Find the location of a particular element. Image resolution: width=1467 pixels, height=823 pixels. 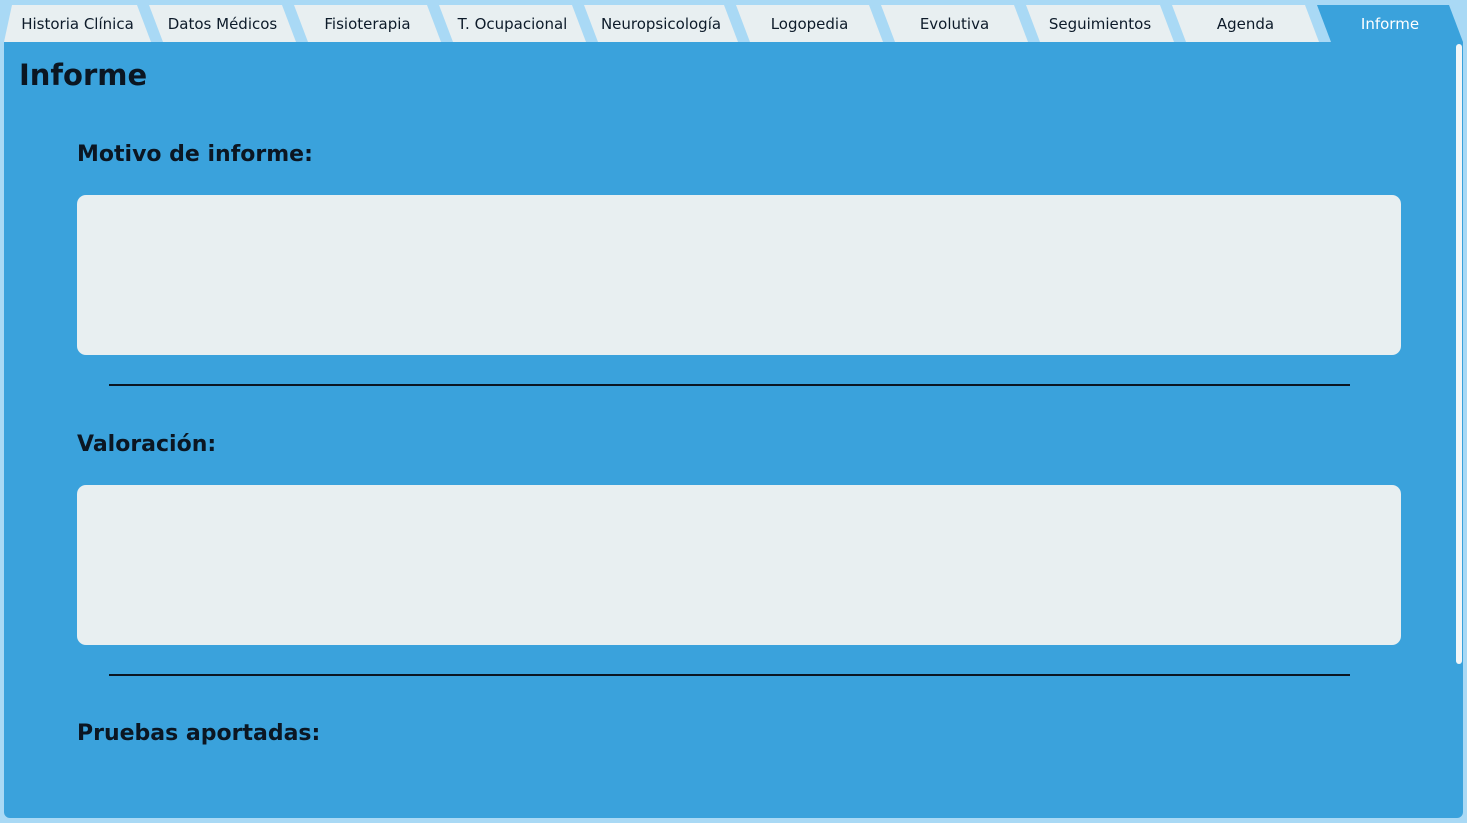

tab-label: Agenda is located at coordinates (1245, 23).